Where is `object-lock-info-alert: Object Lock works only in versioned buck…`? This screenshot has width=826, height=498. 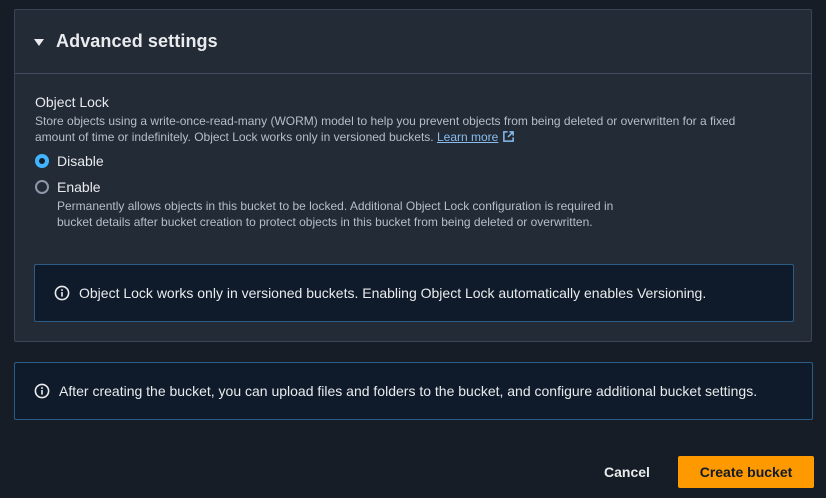 object-lock-info-alert: Object Lock works only in versioned buck… is located at coordinates (414, 293).